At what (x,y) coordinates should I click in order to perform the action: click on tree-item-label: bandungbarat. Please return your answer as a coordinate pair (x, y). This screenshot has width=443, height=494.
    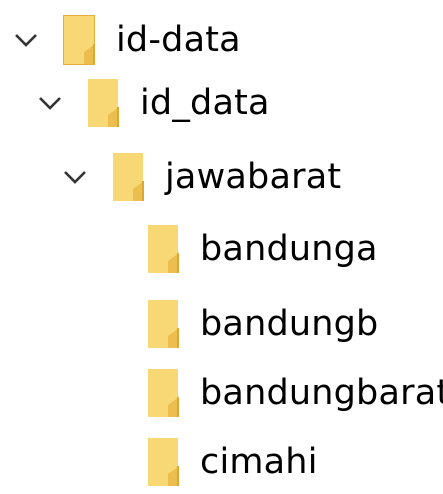
    Looking at the image, I should click on (321, 392).